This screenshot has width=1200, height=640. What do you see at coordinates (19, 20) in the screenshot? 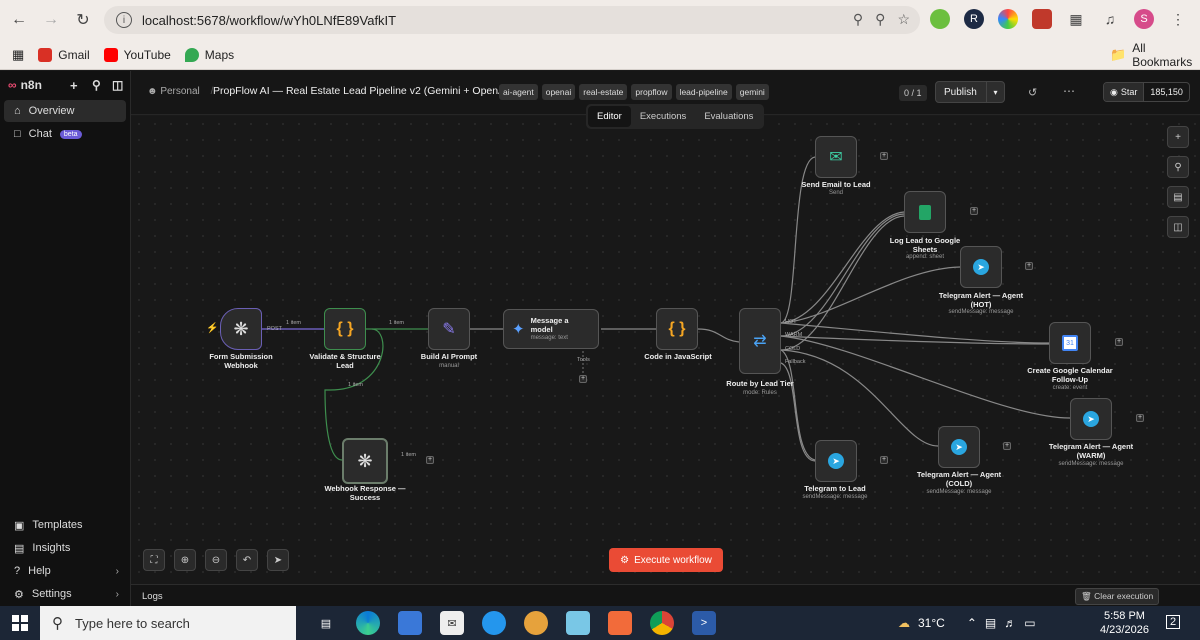
I see `back-button: ←` at bounding box center [19, 20].